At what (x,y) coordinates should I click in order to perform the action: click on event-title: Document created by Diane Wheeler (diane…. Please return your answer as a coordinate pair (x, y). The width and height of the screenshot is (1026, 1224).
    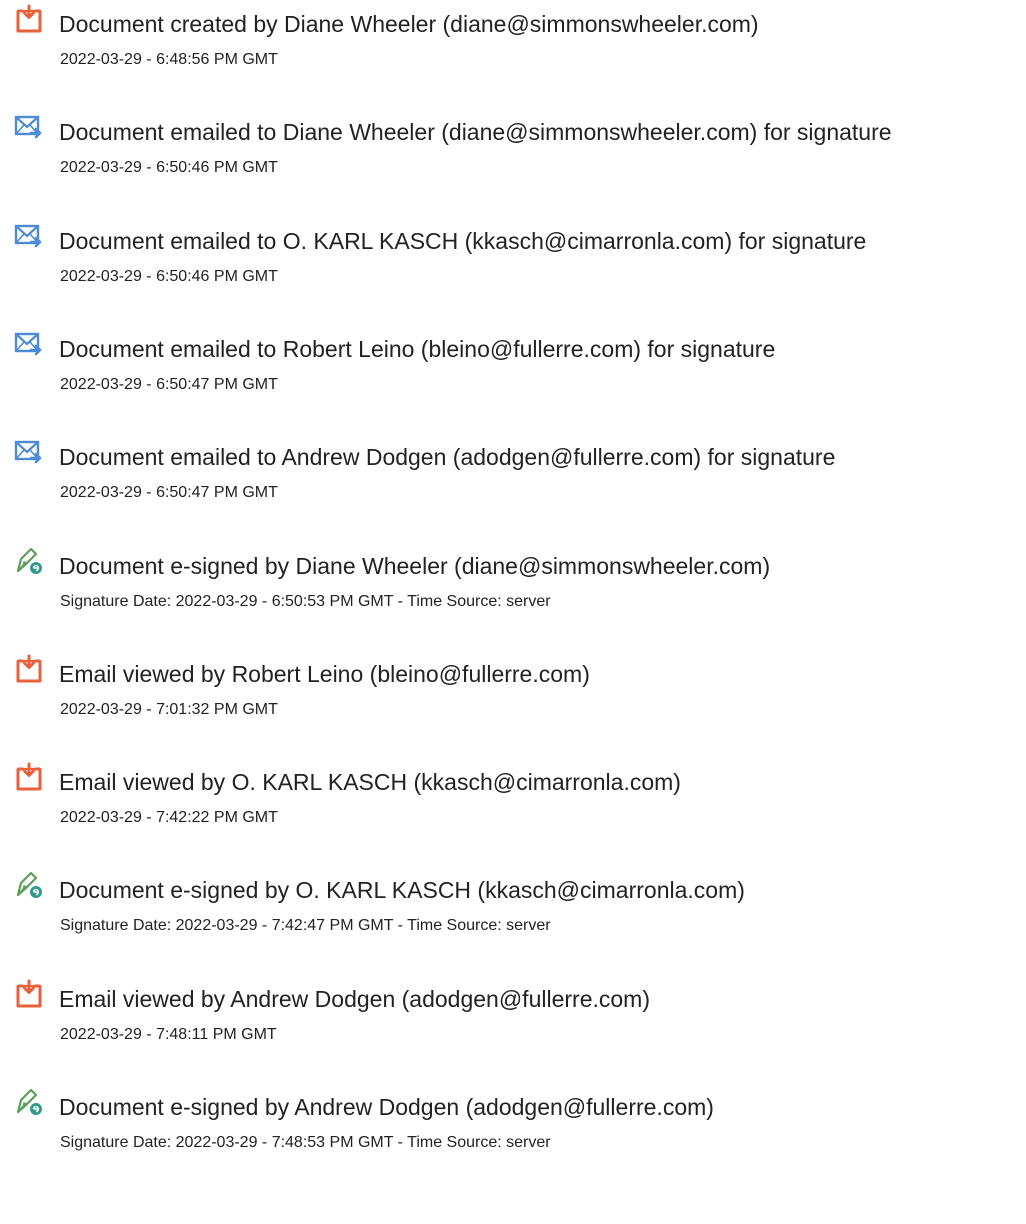
    Looking at the image, I should click on (409, 24).